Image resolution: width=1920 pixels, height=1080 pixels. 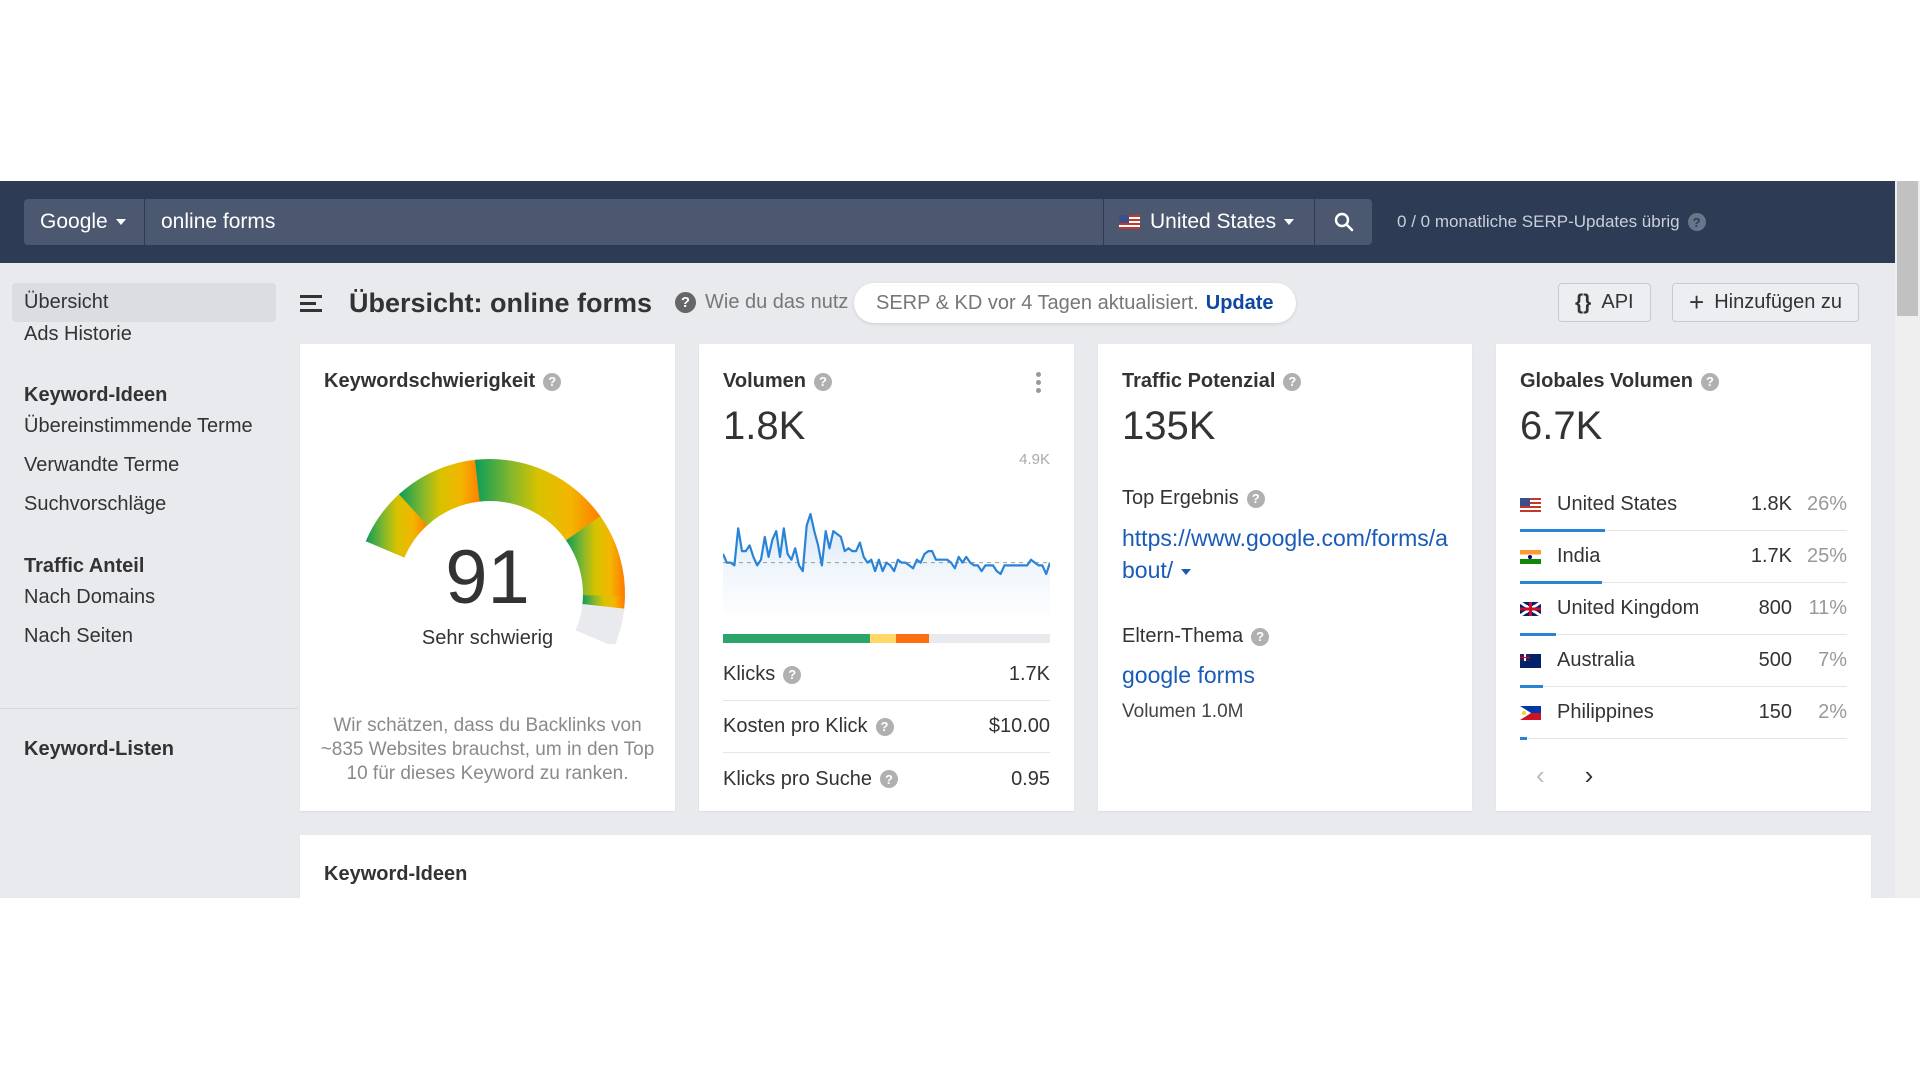 I want to click on metric-value: 0.95, so click(x=1030, y=778).